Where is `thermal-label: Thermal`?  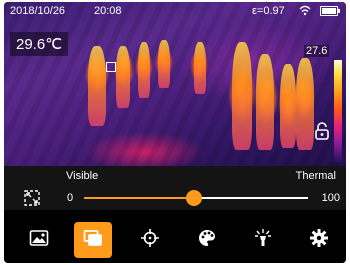
thermal-label: Thermal is located at coordinates (315, 176).